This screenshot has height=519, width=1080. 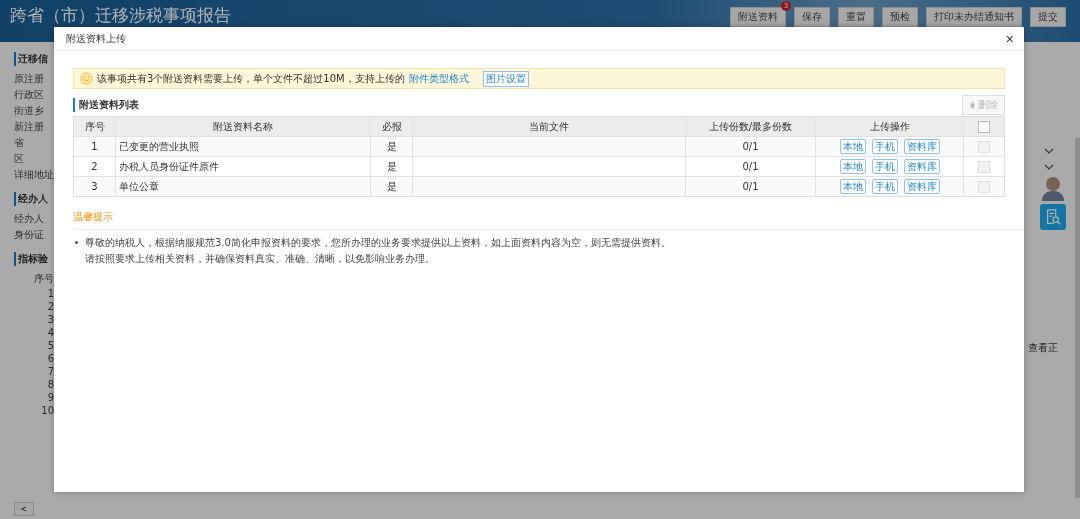 What do you see at coordinates (1048, 17) in the screenshot?
I see `toolbar-button: 提交` at bounding box center [1048, 17].